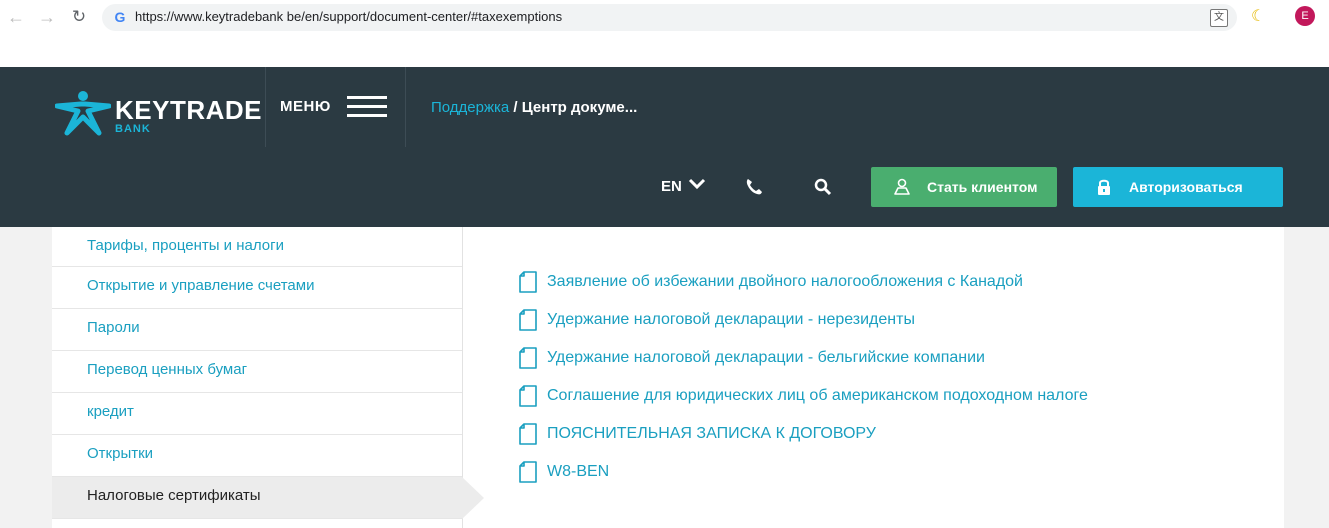 The width and height of the screenshot is (1329, 528). Describe the element at coordinates (823, 187) in the screenshot. I see `search-icon` at that location.